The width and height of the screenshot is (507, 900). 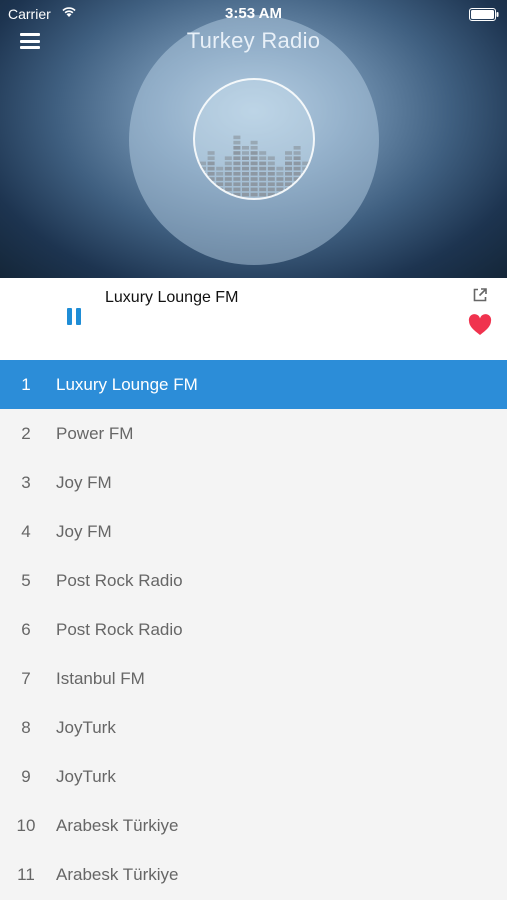 What do you see at coordinates (127, 384) in the screenshot?
I see `station-name: Luxury Lounge FM` at bounding box center [127, 384].